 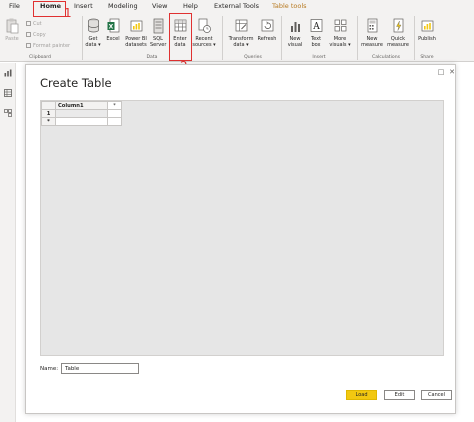 I want to click on more-visuals-button: More visuals ▾, so click(x=340, y=33).